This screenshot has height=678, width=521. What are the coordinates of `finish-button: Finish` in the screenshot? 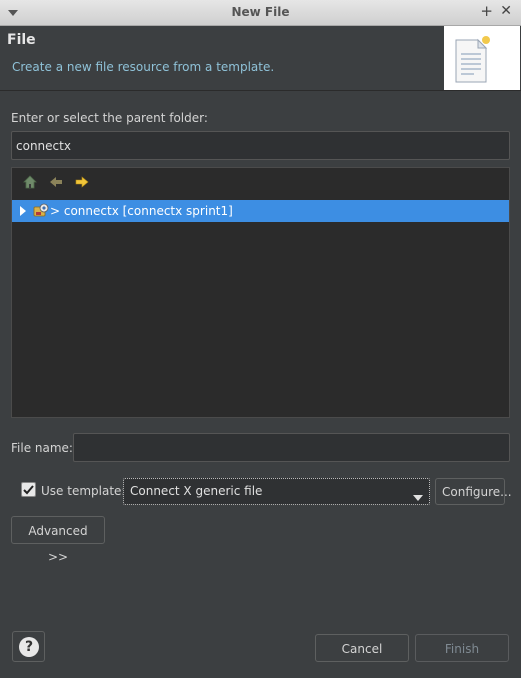 It's located at (462, 648).